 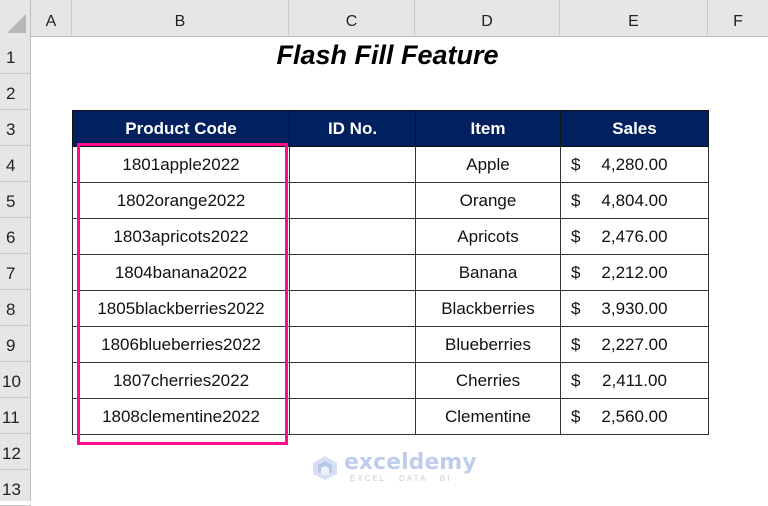 I want to click on row-header-7: 7, so click(x=15, y=272).